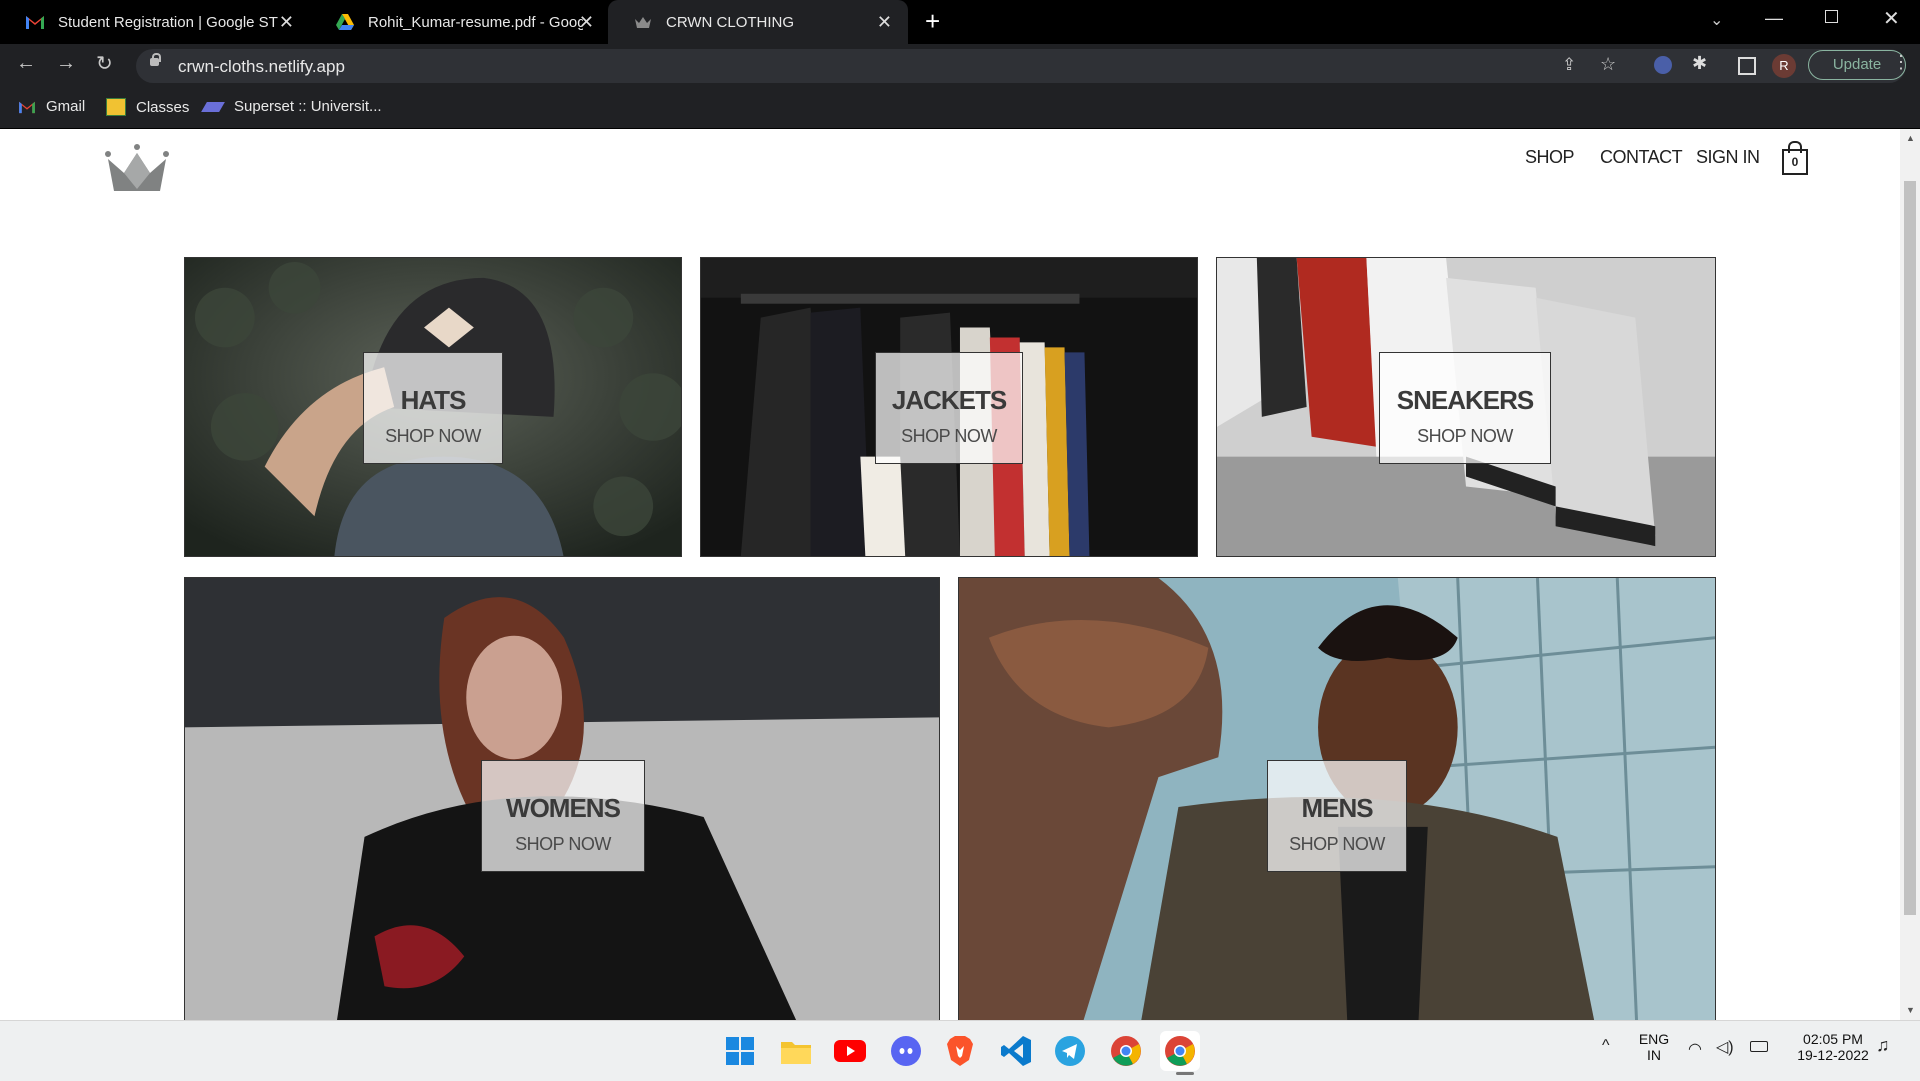  What do you see at coordinates (850, 1051) in the screenshot?
I see `youtube-icon` at bounding box center [850, 1051].